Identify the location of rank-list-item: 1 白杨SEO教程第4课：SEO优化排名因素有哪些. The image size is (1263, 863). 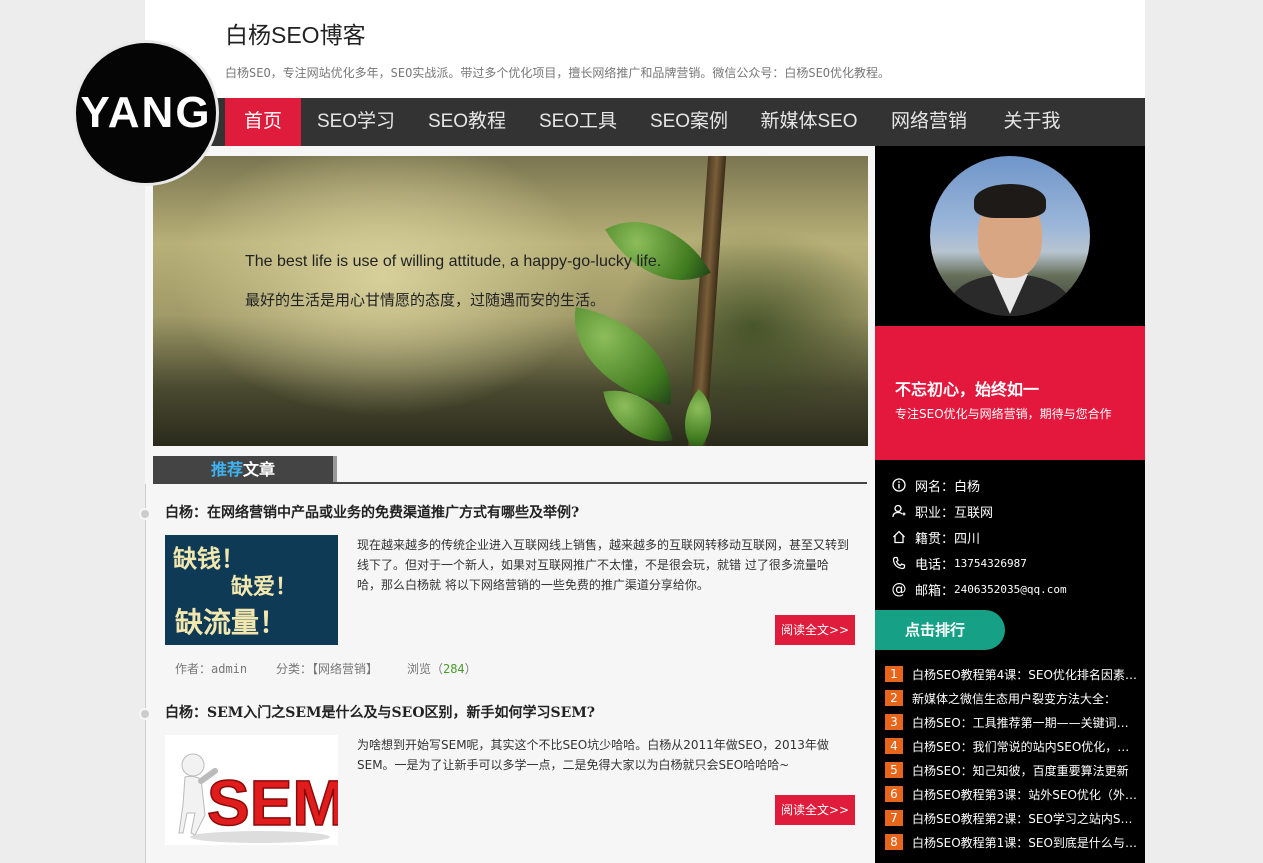
(1012, 674).